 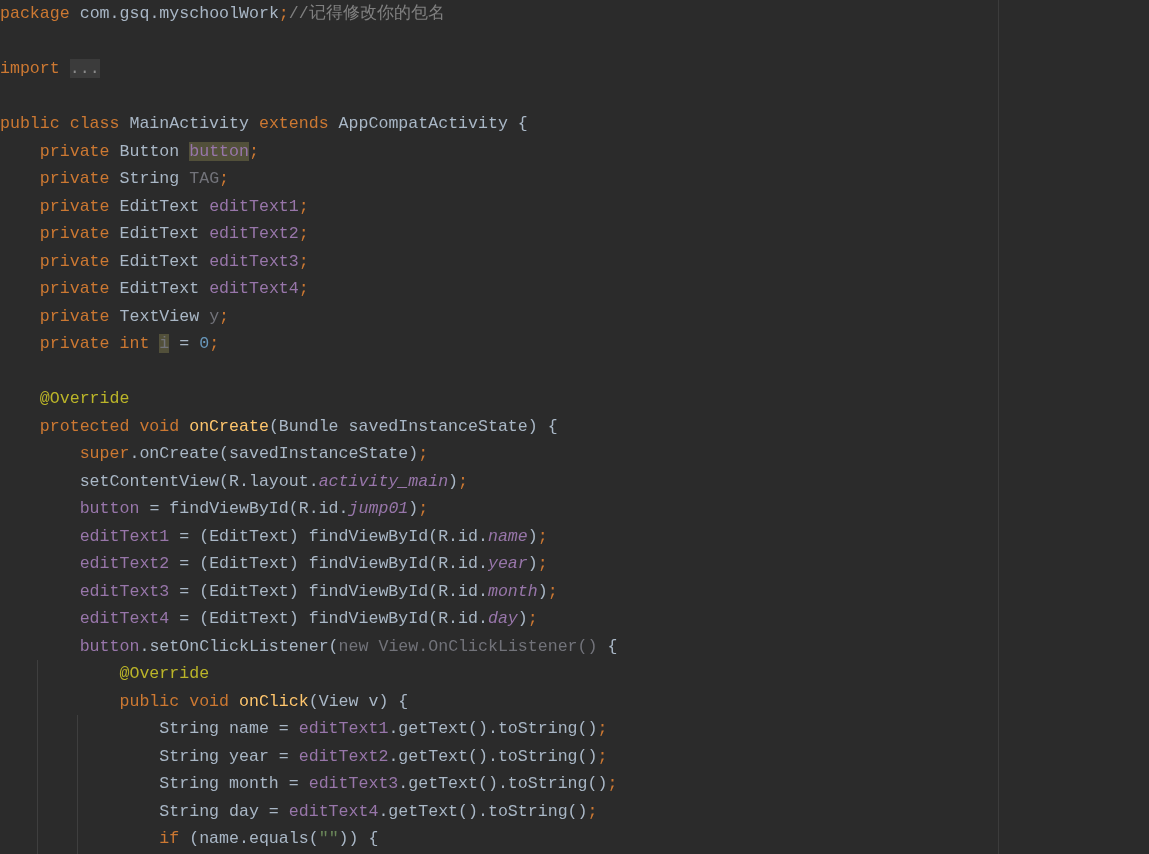 I want to click on code-line: String month = editText3.getText().toString();, so click(x=388, y=784).